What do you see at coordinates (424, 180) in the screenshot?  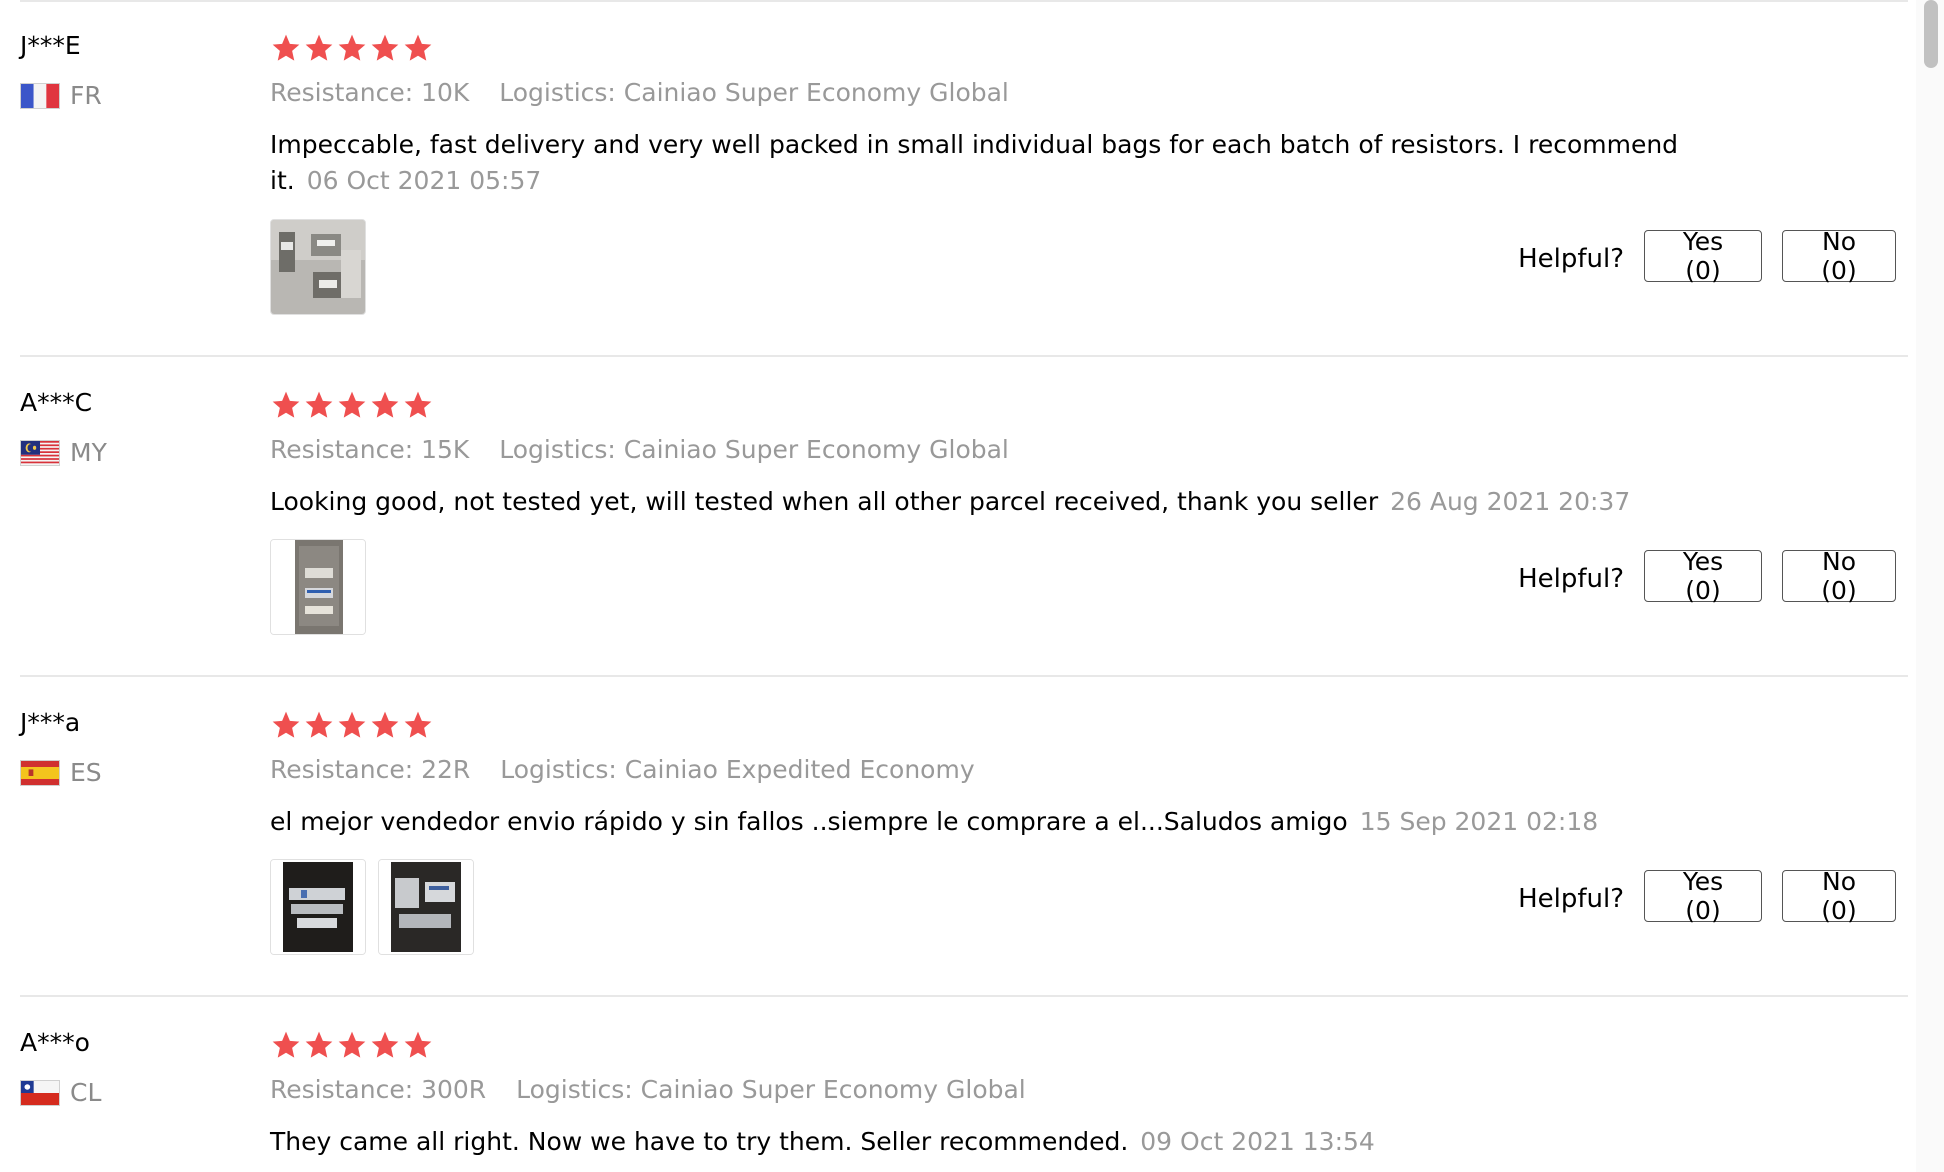 I see `review-date: 06 Oct 2021 05:57` at bounding box center [424, 180].